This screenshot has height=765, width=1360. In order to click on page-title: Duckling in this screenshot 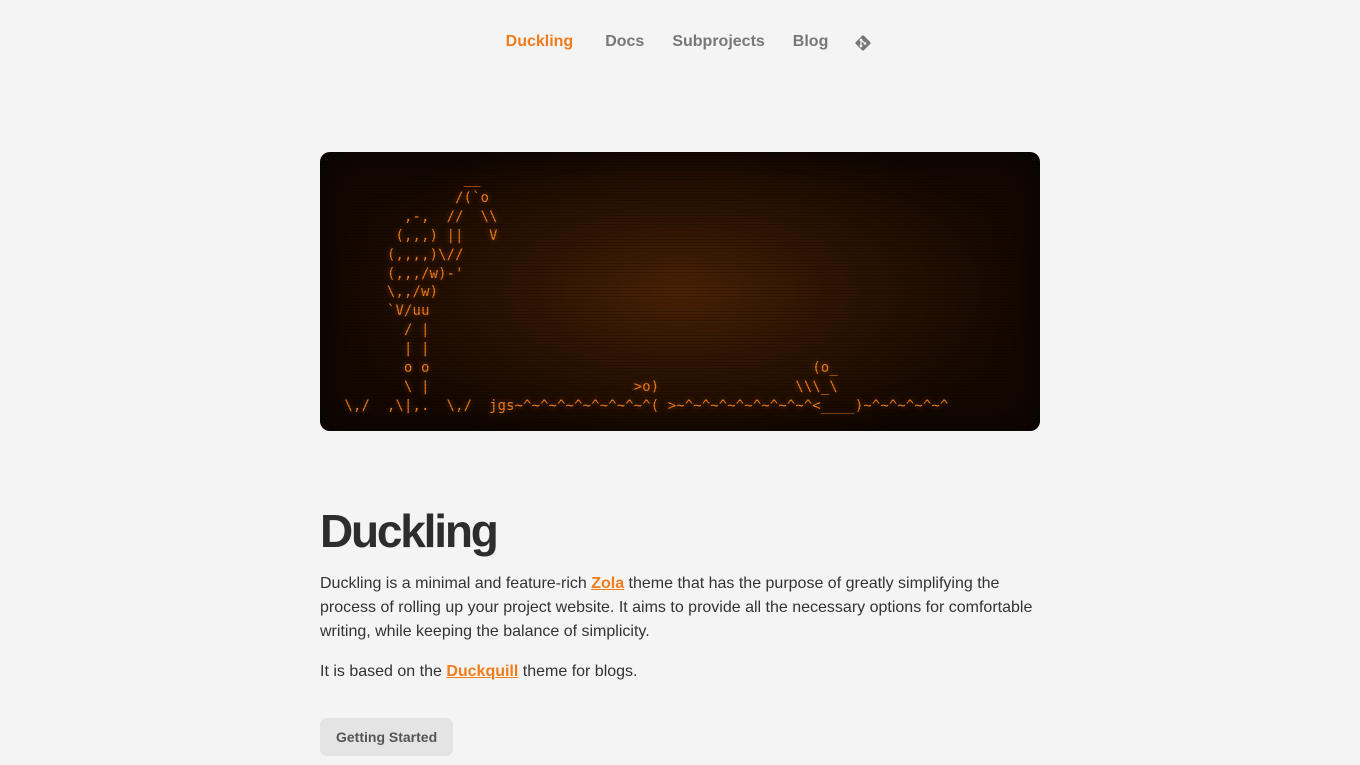, I will do `click(409, 531)`.